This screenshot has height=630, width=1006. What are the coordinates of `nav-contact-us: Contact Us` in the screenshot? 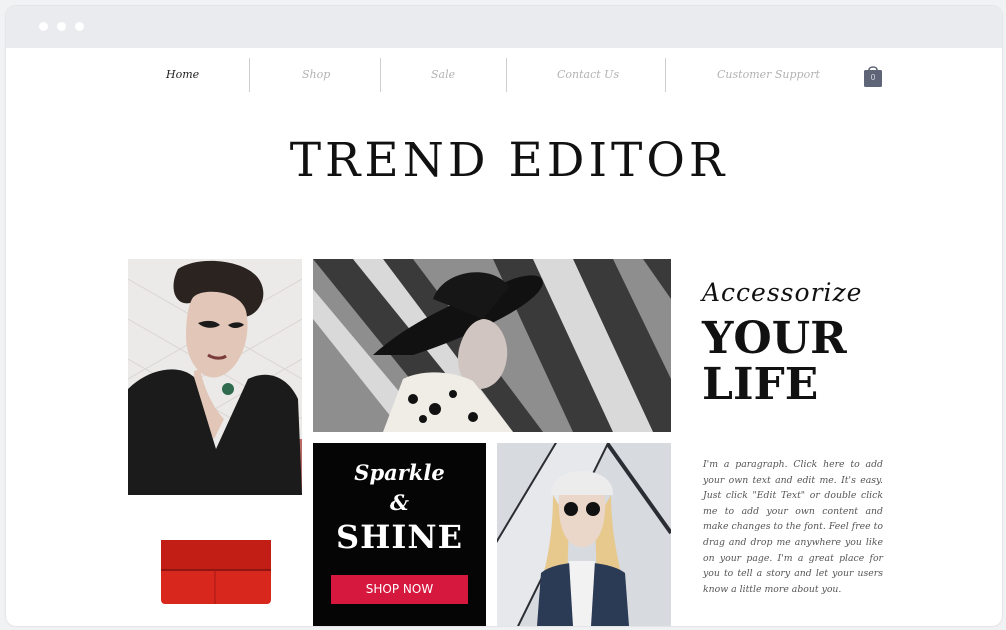 It's located at (588, 74).